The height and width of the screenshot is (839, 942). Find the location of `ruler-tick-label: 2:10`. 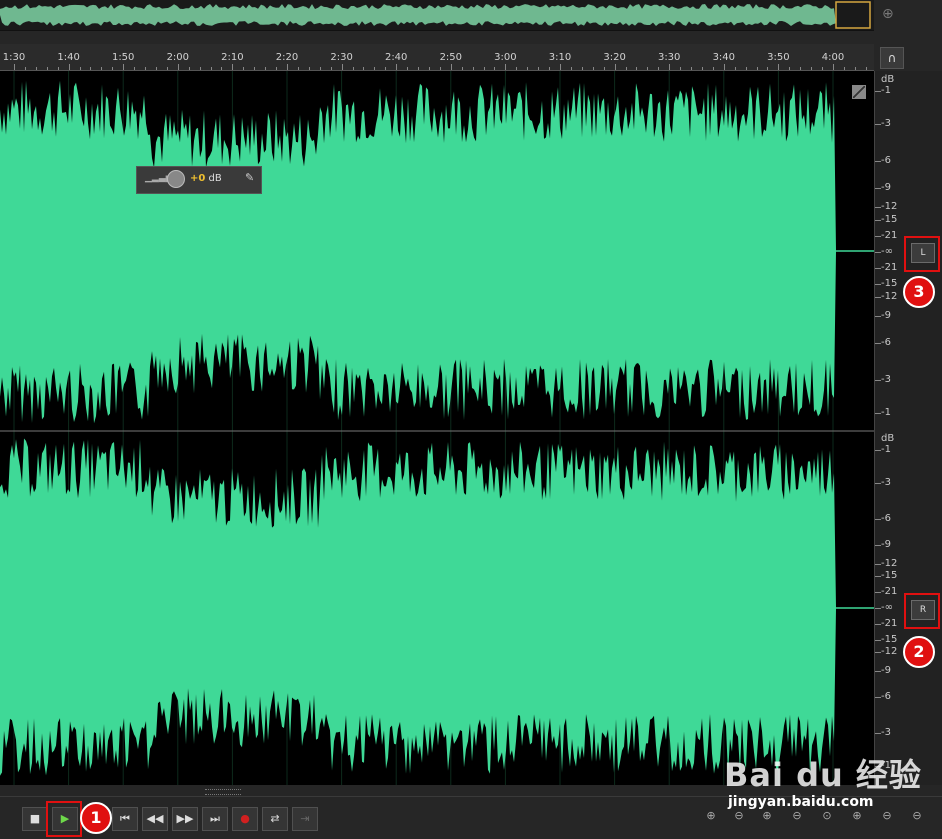

ruler-tick-label: 2:10 is located at coordinates (232, 57).